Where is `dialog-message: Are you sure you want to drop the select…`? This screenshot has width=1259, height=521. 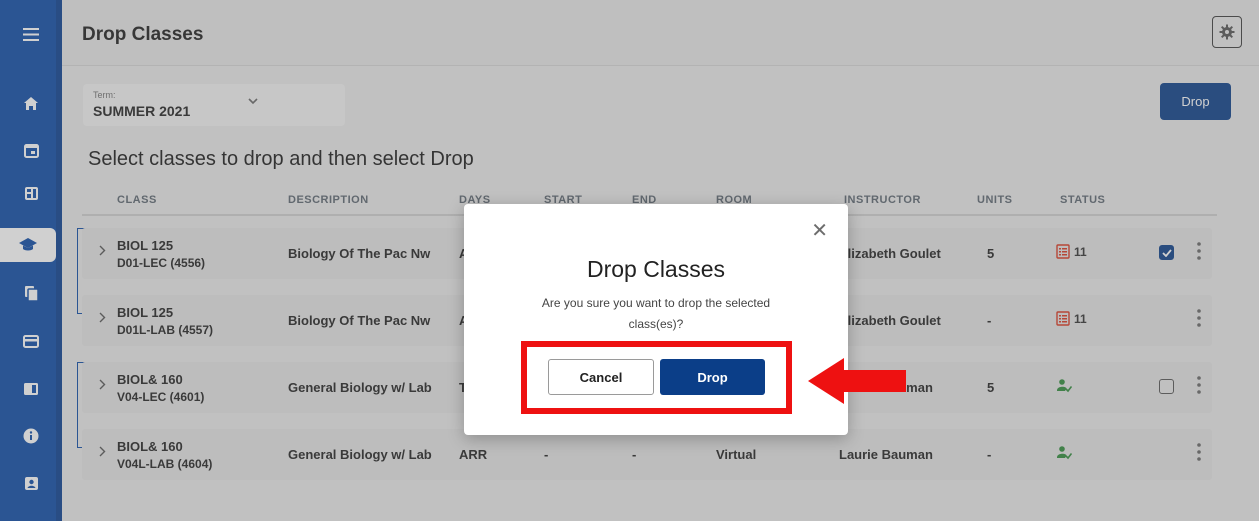
dialog-message: Are you sure you want to drop the select… is located at coordinates (656, 313).